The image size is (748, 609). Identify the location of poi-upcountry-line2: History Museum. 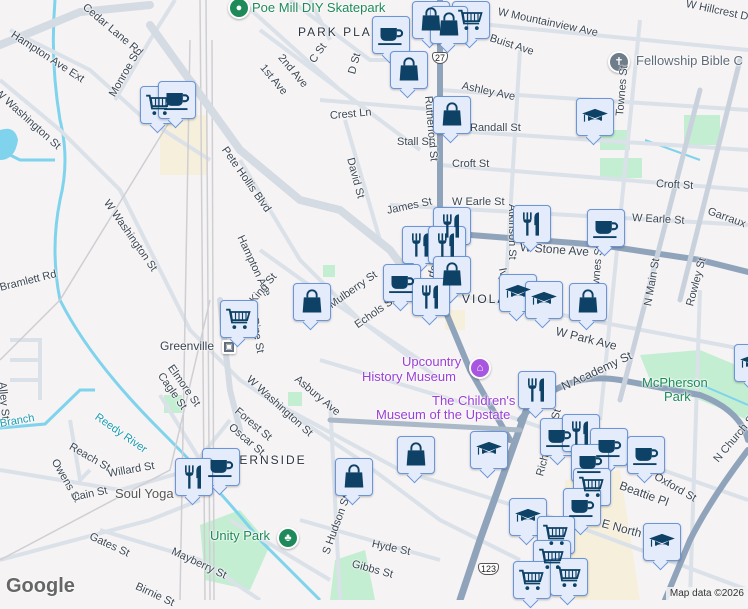
(409, 376).